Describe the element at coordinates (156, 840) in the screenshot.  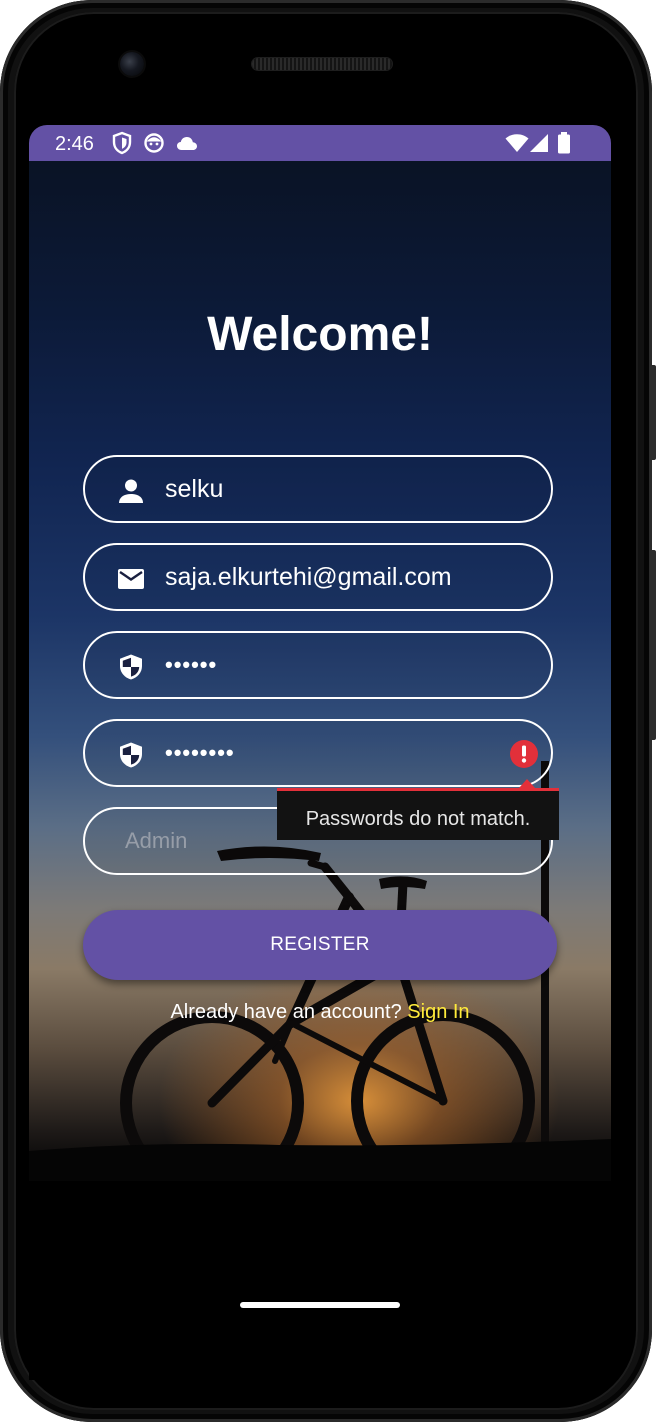
I see `role-placeholder: Admin` at that location.